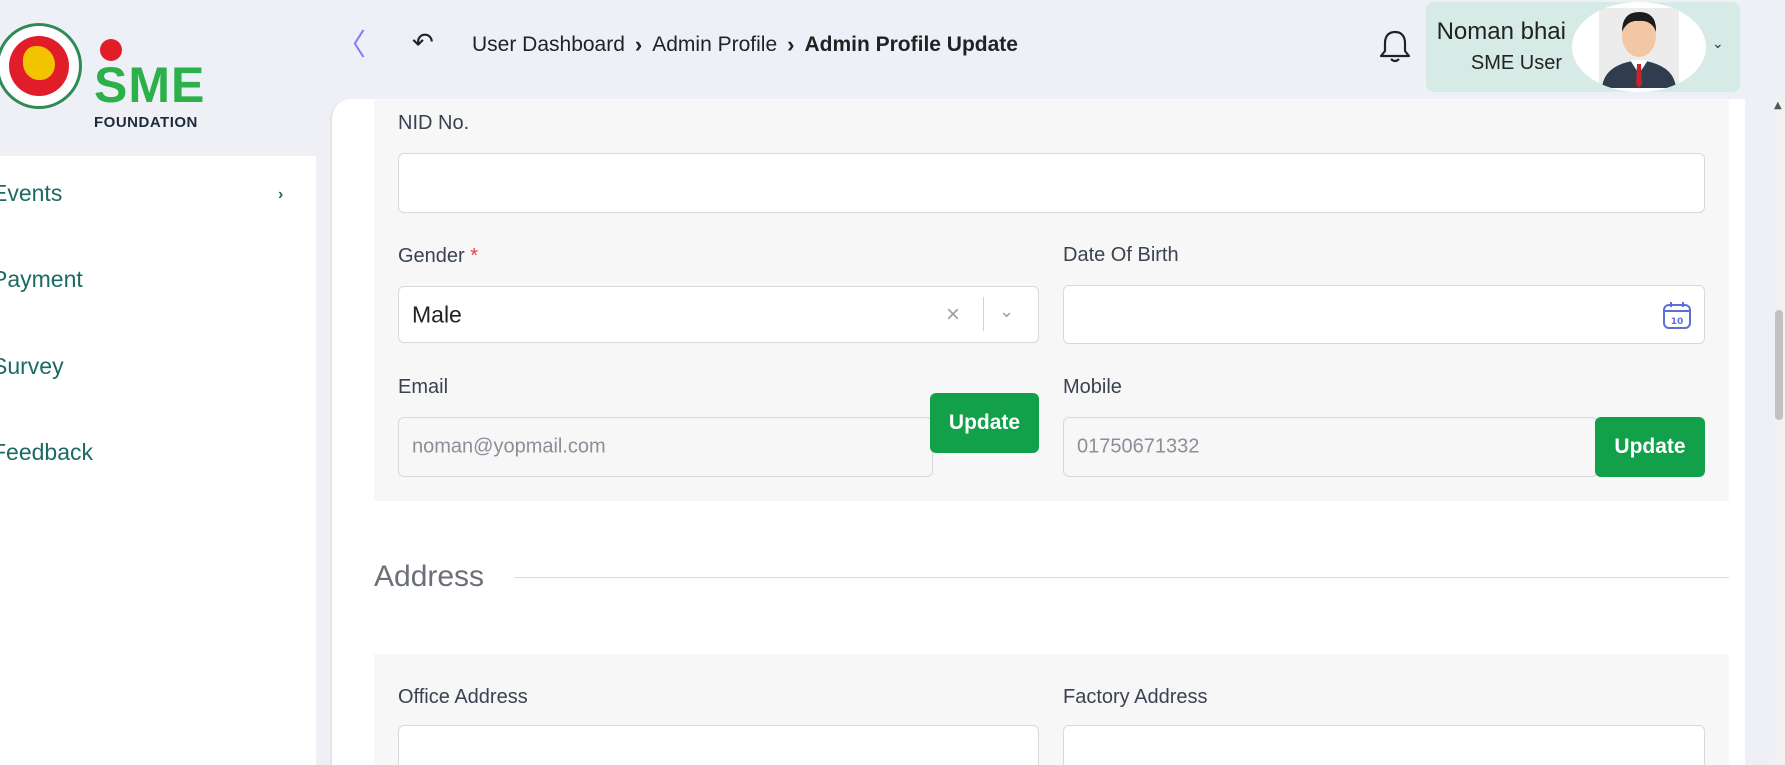 The height and width of the screenshot is (765, 1785). Describe the element at coordinates (158, 445) in the screenshot. I see `sidebar-item-feedback: Feedback` at that location.